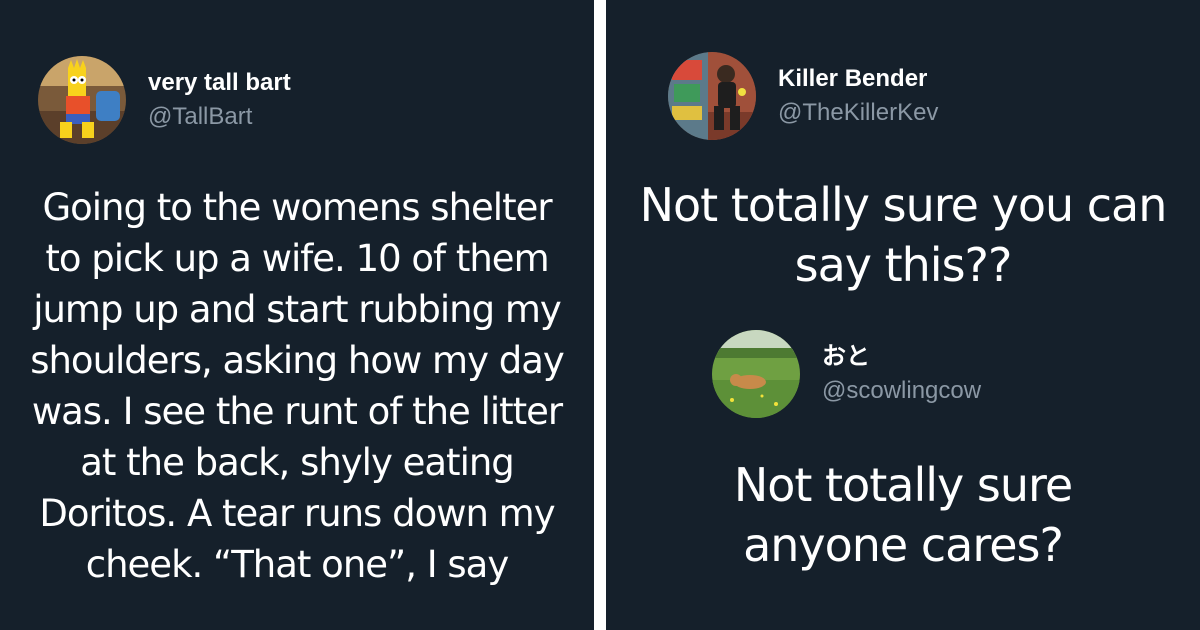 The image size is (1200, 630). I want to click on panel-divider, so click(600, 315).